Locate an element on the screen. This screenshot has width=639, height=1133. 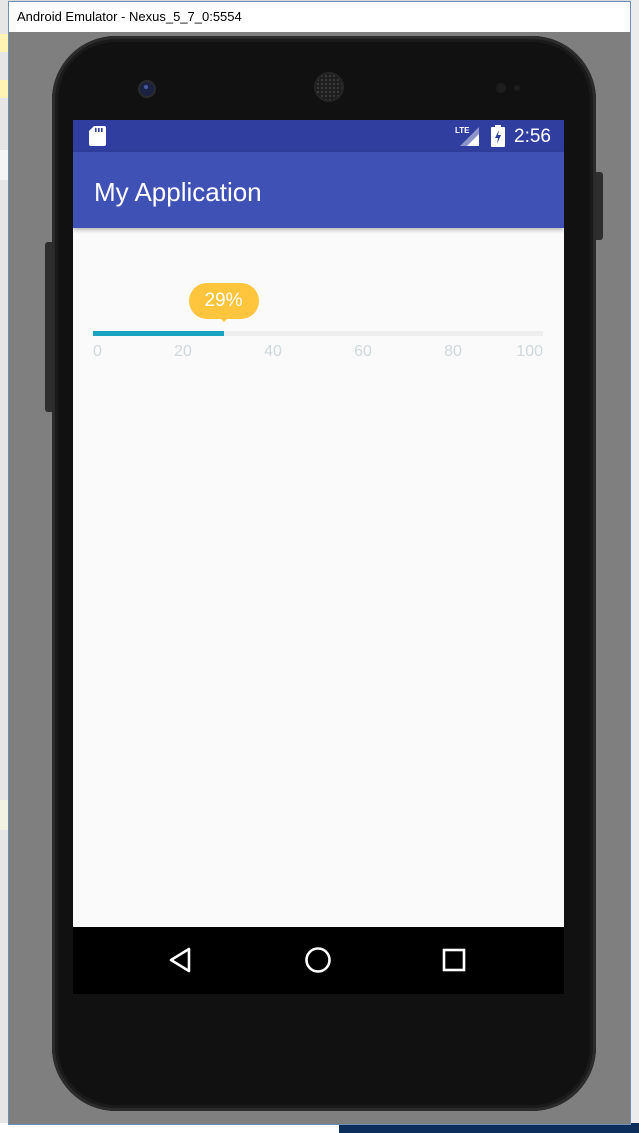
seekbar-tick-label: 20 is located at coordinates (183, 351).